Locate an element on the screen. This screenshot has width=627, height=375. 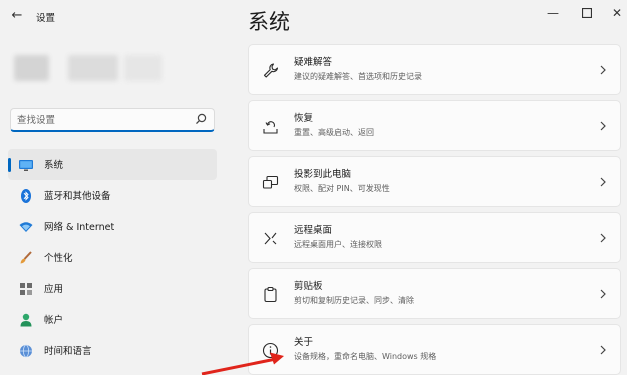
monitor-icon is located at coordinates (26, 165).